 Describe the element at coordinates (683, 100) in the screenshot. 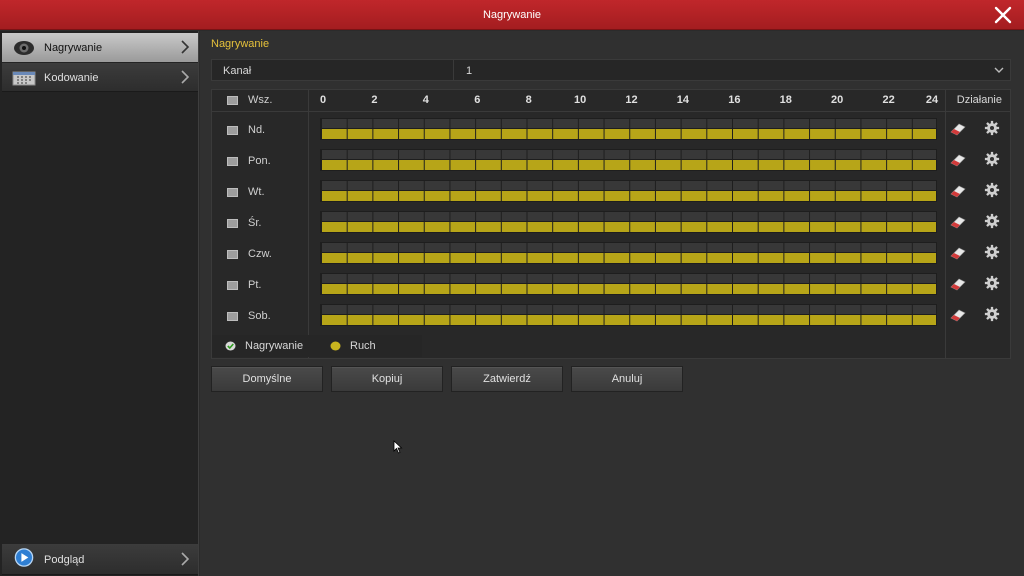

I see `hour-label: 14` at that location.